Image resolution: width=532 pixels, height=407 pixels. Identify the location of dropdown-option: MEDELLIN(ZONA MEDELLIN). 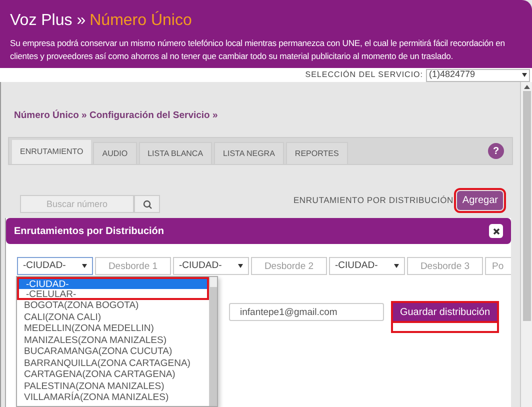
(113, 328).